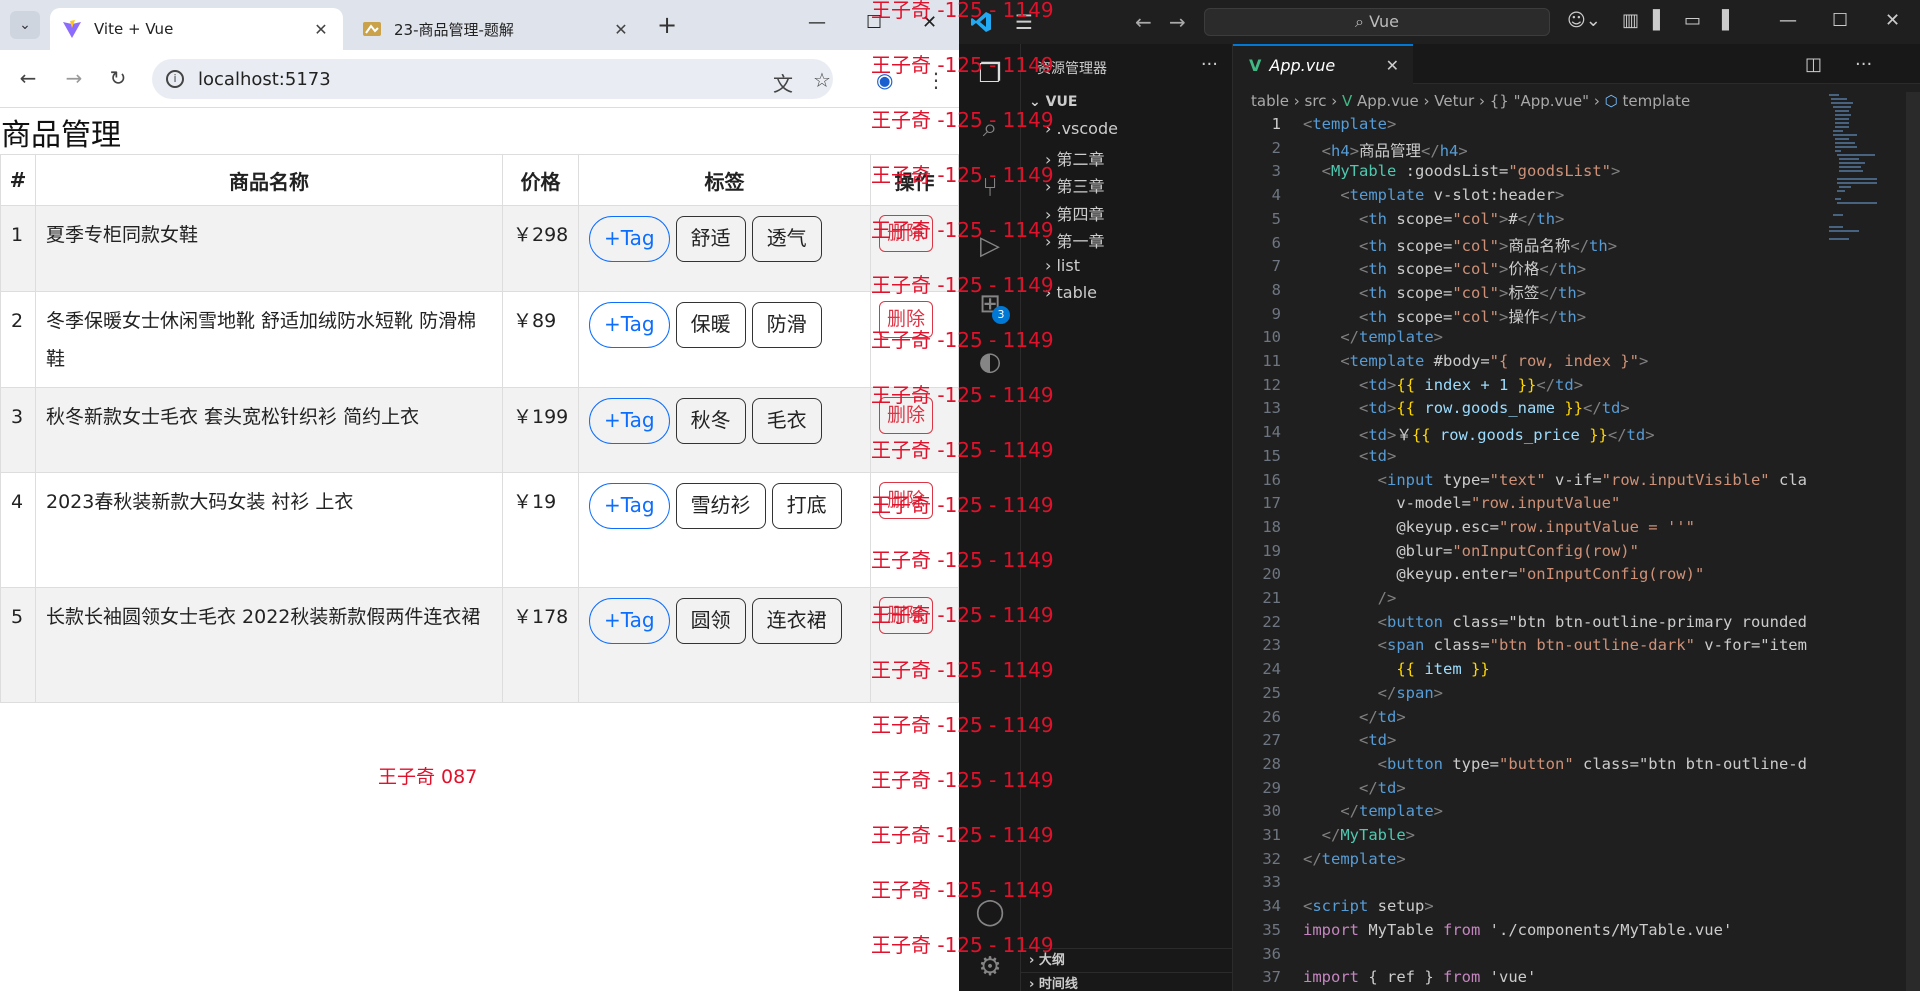 This screenshot has height=991, width=1920. Describe the element at coordinates (1276, 313) in the screenshot. I see `line-number: 9` at that location.